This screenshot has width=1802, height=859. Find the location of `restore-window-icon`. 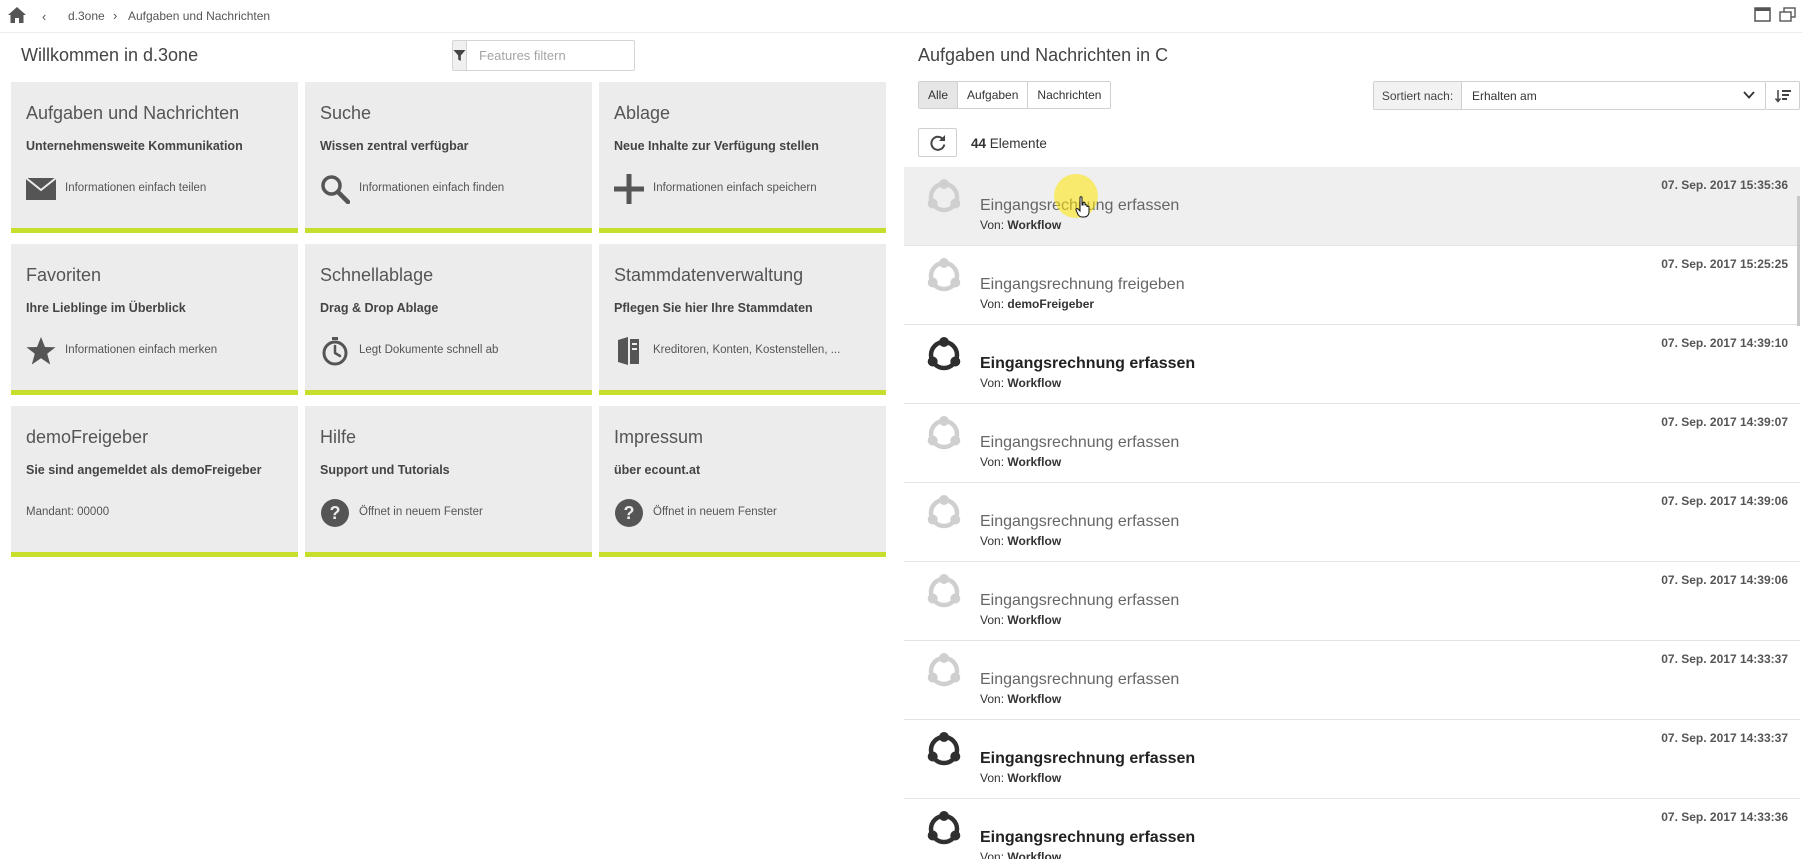

restore-window-icon is located at coordinates (1787, 14).